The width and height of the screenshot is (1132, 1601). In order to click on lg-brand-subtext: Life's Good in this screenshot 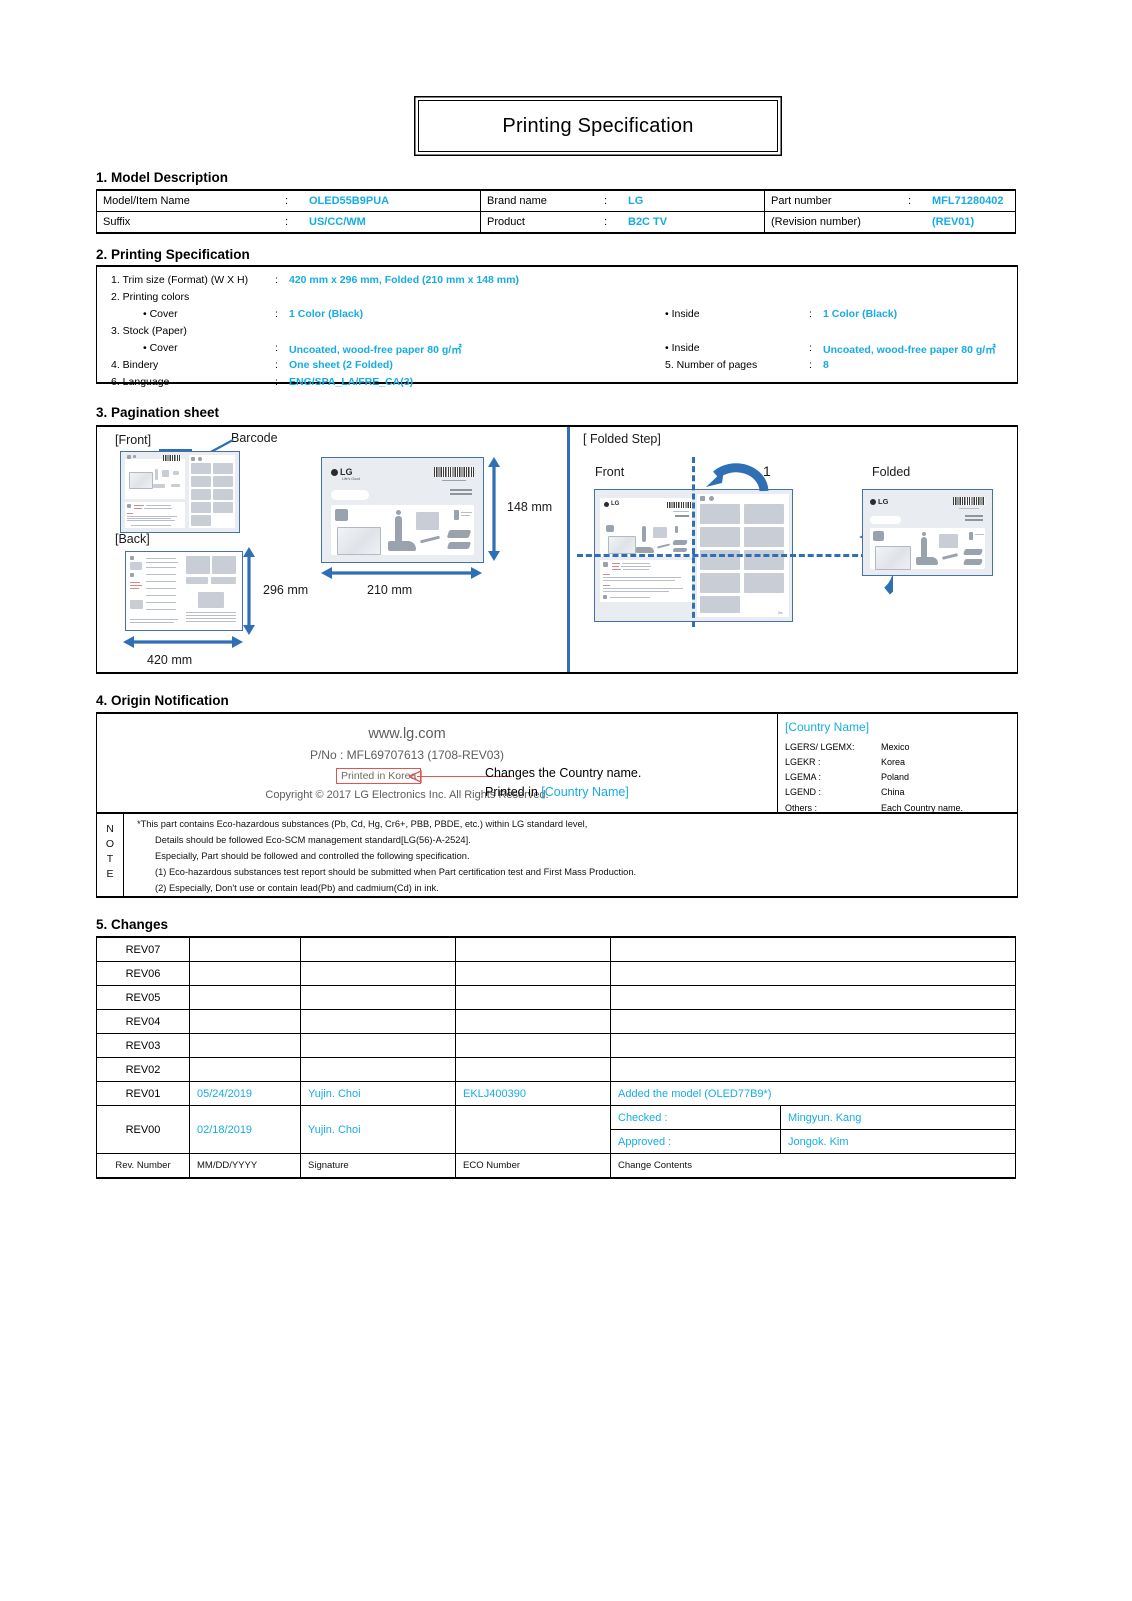, I will do `click(351, 479)`.